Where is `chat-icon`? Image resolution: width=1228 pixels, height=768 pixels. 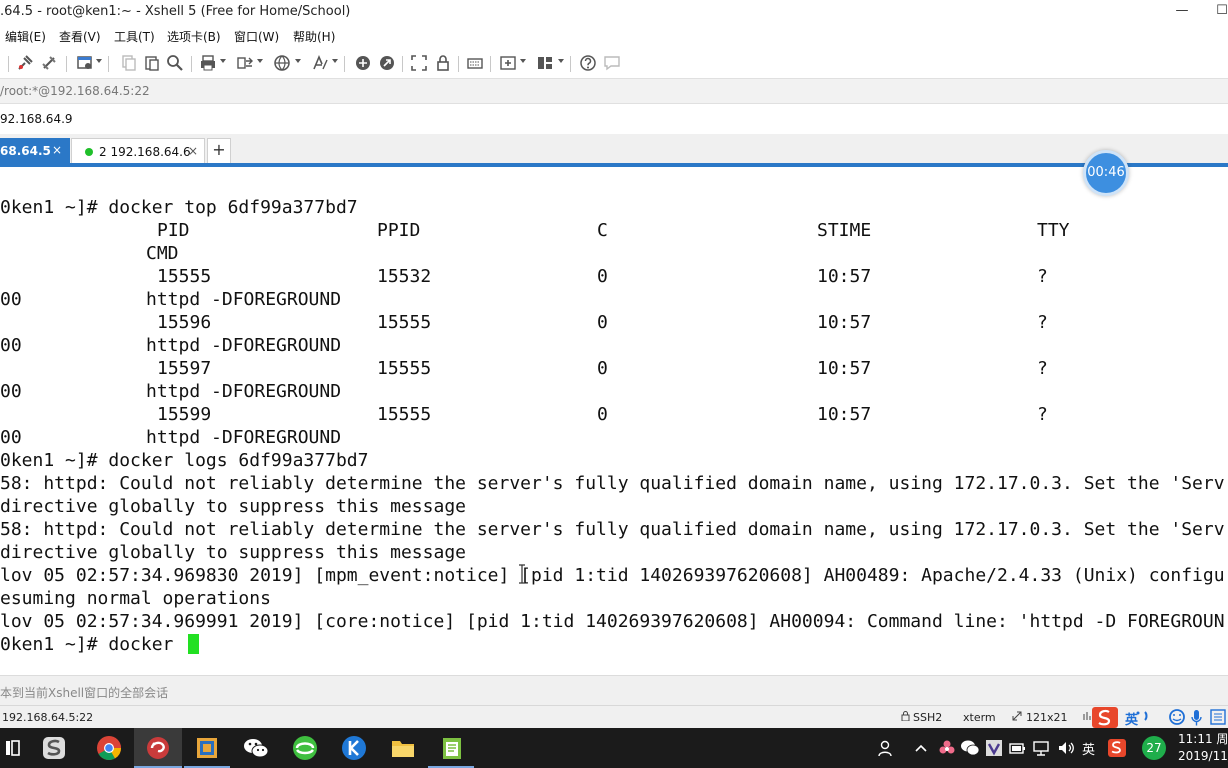 chat-icon is located at coordinates (612, 63).